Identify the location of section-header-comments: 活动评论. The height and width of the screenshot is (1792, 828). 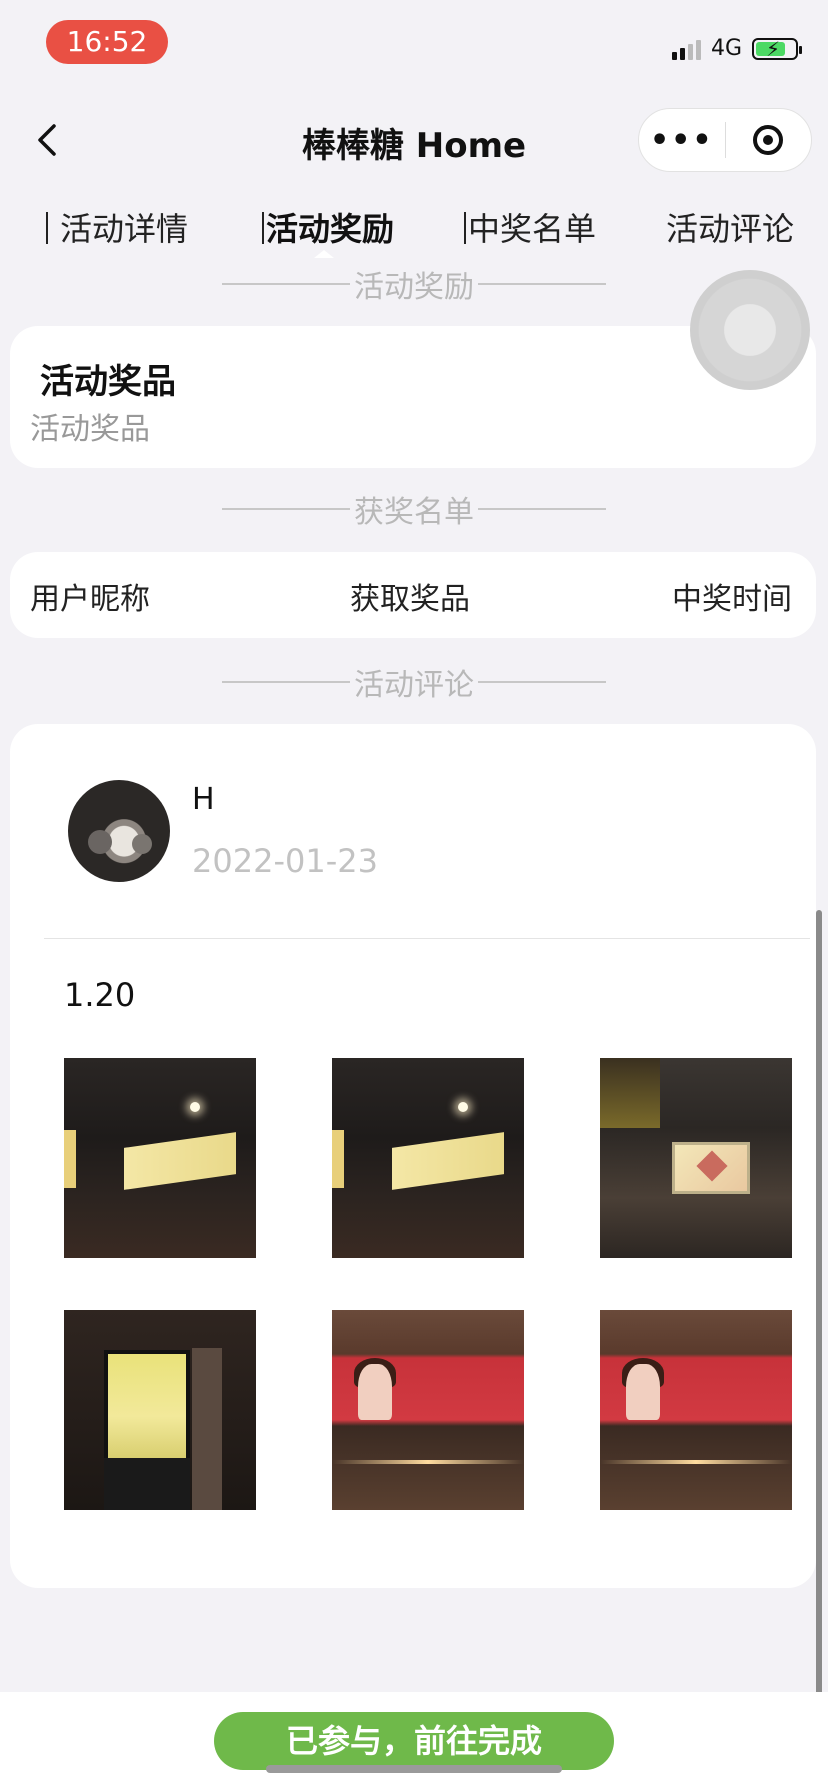
(414, 682).